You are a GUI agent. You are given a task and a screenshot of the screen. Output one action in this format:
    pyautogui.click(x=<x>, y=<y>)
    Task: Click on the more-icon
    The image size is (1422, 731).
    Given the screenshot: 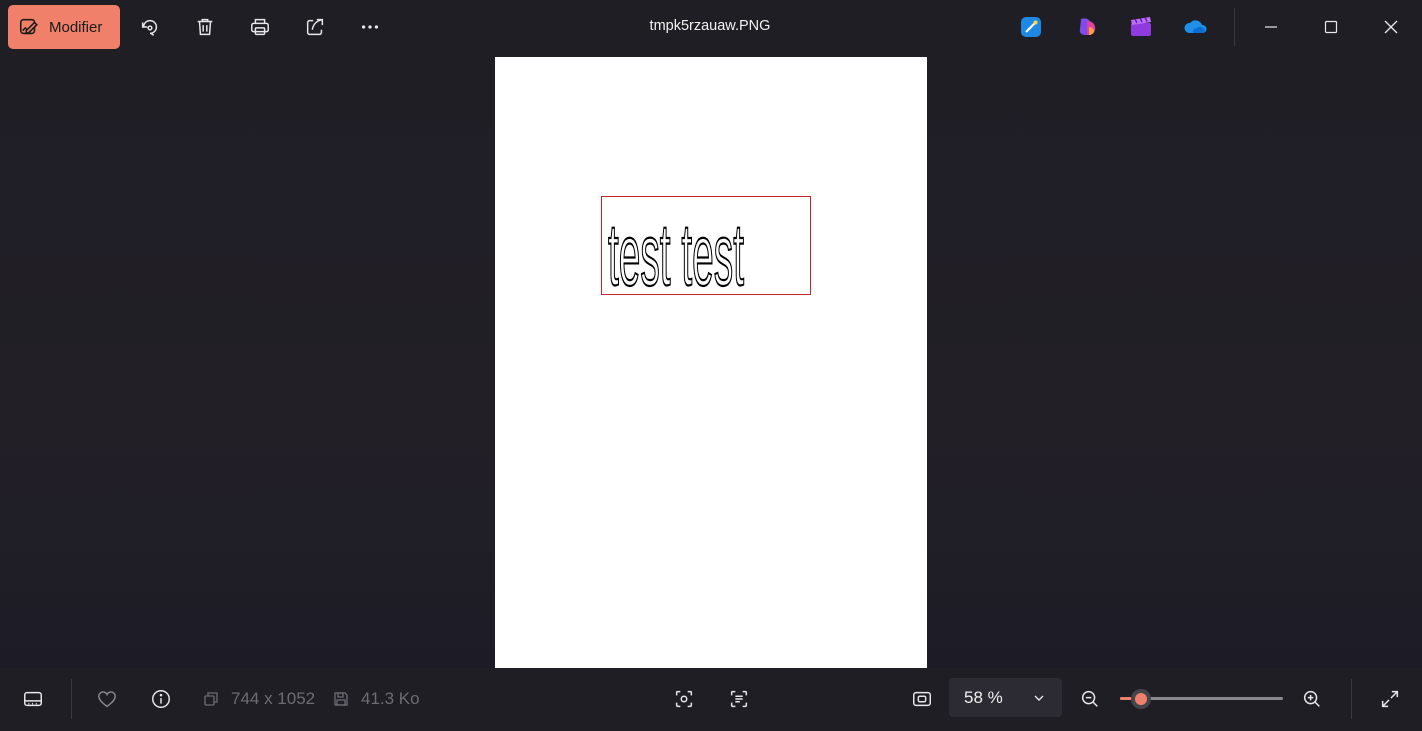 What is the action you would take?
    pyautogui.click(x=370, y=27)
    